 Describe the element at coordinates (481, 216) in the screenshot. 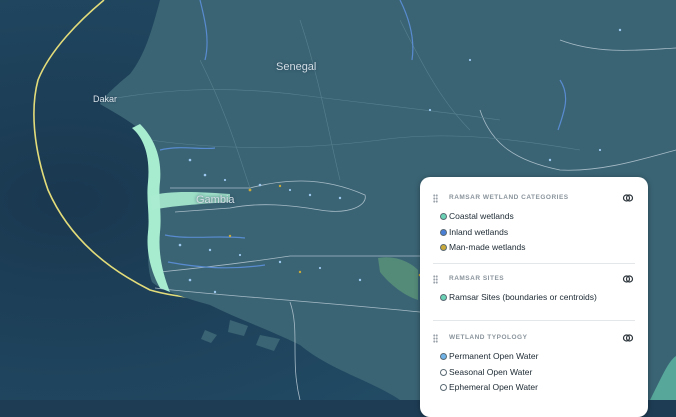

I see `legend-item-label: Coastal wetlands` at that location.